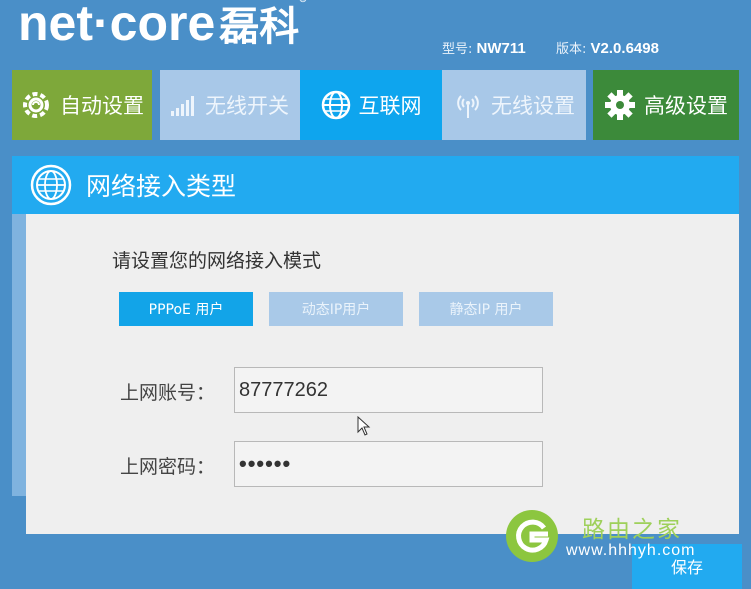  What do you see at coordinates (117, 25) in the screenshot?
I see `logo-text: net·core` at bounding box center [117, 25].